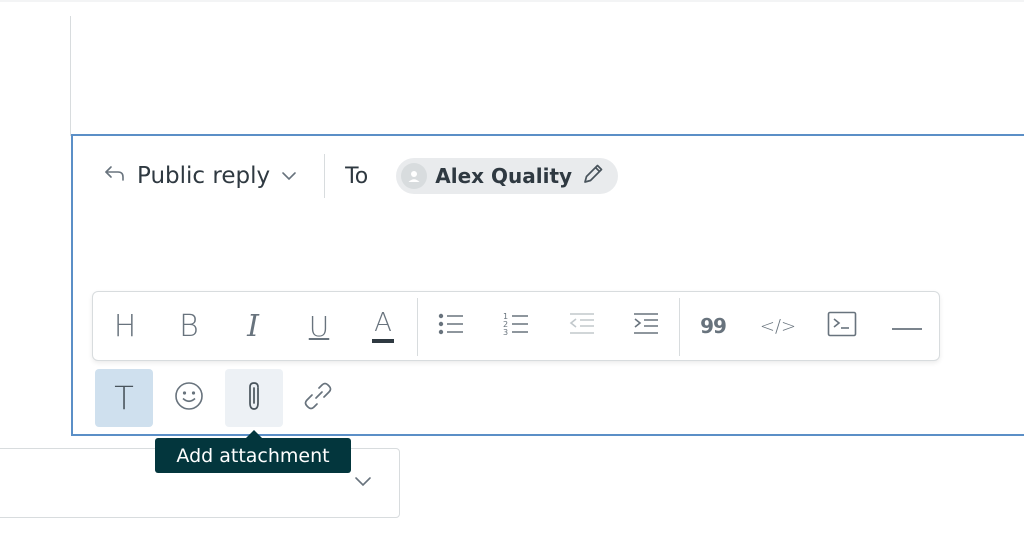 Image resolution: width=1024 pixels, height=551 pixels. Describe the element at coordinates (204, 176) in the screenshot. I see `reply-type-label: Public reply` at that location.